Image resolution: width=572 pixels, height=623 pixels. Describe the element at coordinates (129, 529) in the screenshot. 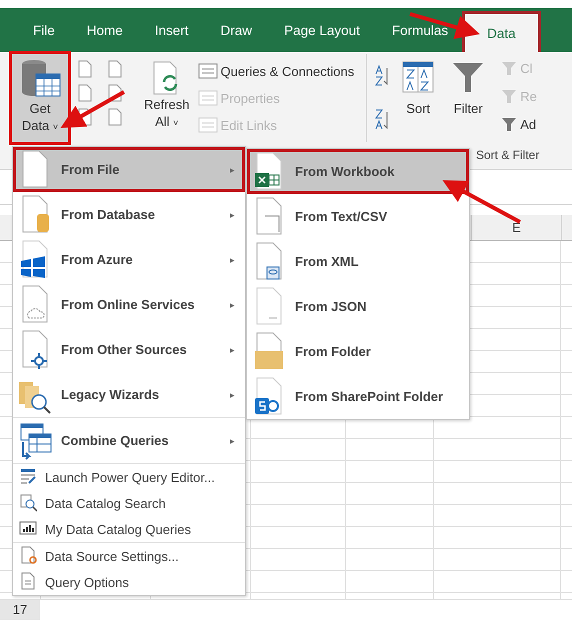

I see `menu-item: My Data Catalog Queries` at that location.